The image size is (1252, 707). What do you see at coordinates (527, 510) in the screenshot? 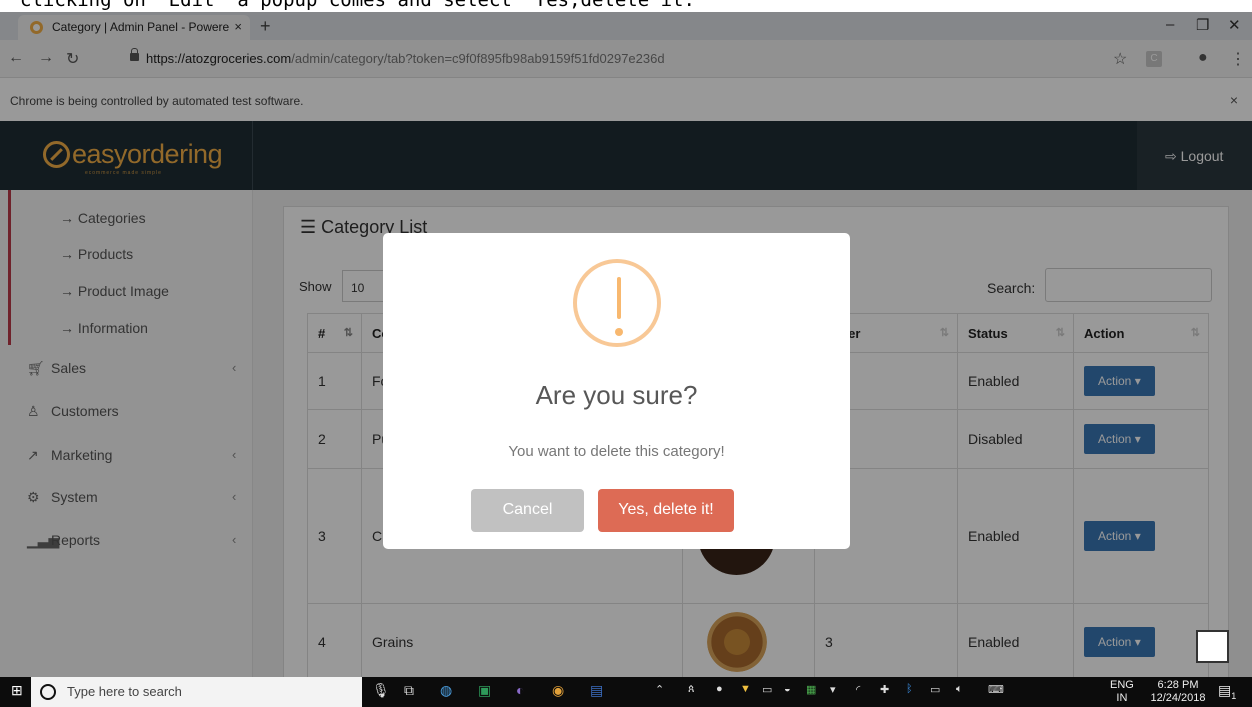
I see `cancel-button: Cancel` at bounding box center [527, 510].